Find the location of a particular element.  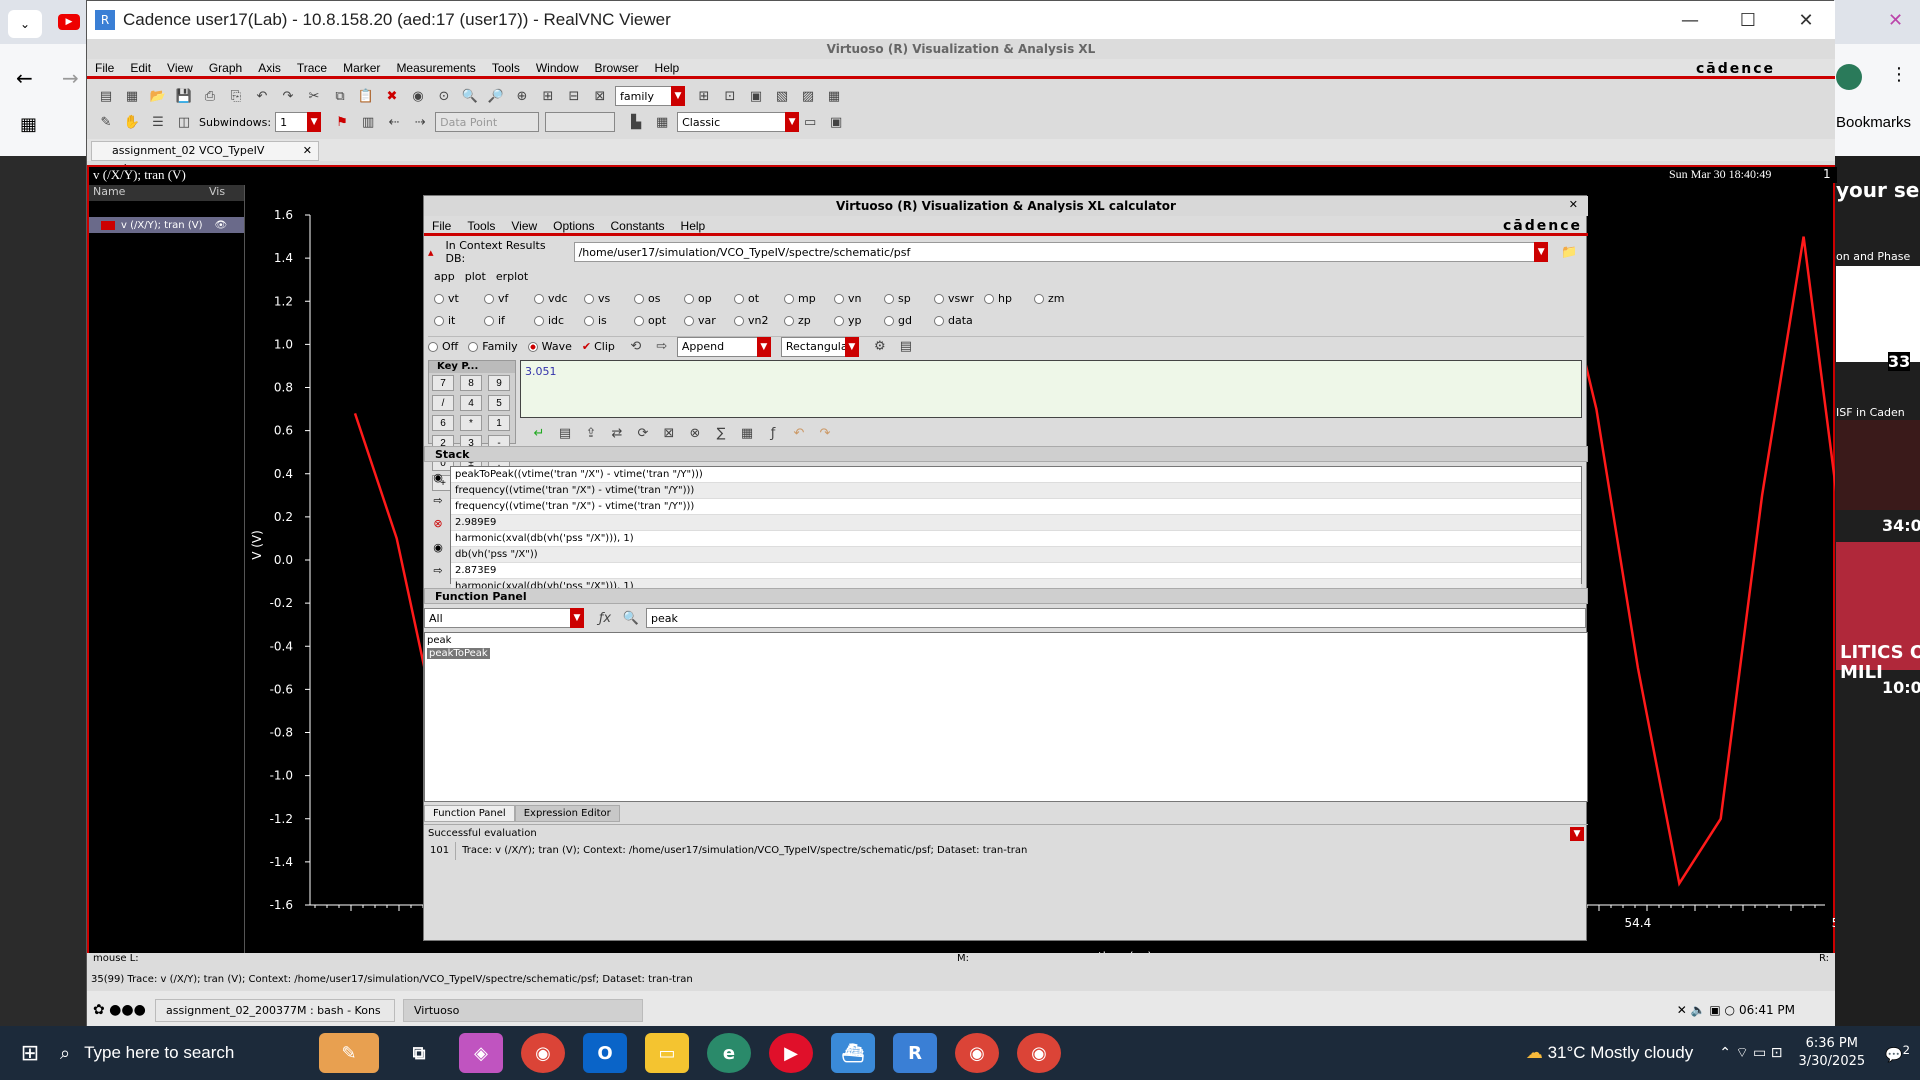

radio-vdc: vdc is located at coordinates (554, 298).